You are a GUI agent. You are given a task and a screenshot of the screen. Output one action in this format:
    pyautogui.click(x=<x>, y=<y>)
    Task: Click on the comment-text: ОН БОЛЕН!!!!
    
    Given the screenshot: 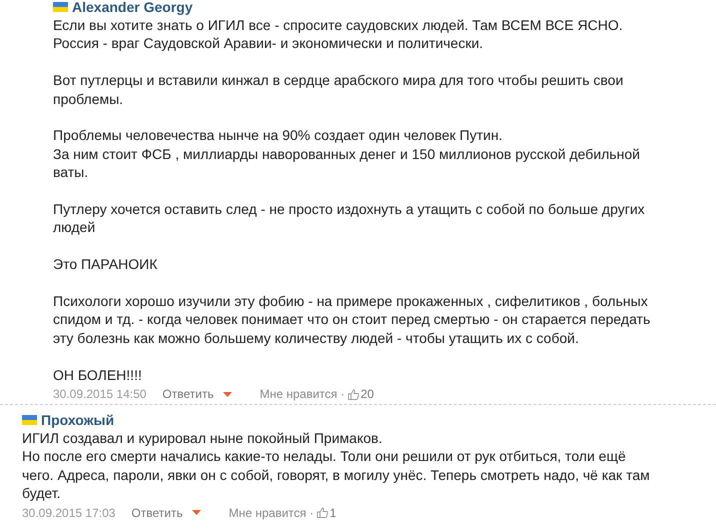 What is the action you would take?
    pyautogui.click(x=98, y=375)
    